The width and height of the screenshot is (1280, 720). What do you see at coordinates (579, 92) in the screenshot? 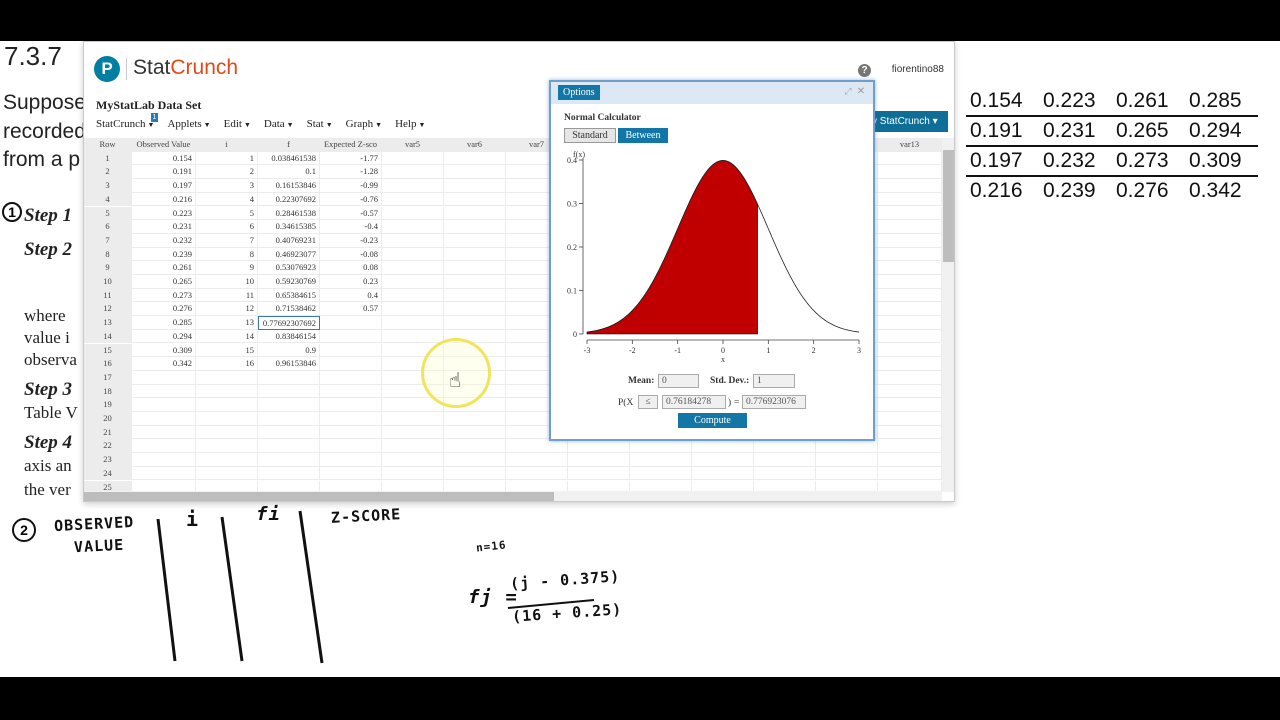
I see `options-button: Options` at bounding box center [579, 92].